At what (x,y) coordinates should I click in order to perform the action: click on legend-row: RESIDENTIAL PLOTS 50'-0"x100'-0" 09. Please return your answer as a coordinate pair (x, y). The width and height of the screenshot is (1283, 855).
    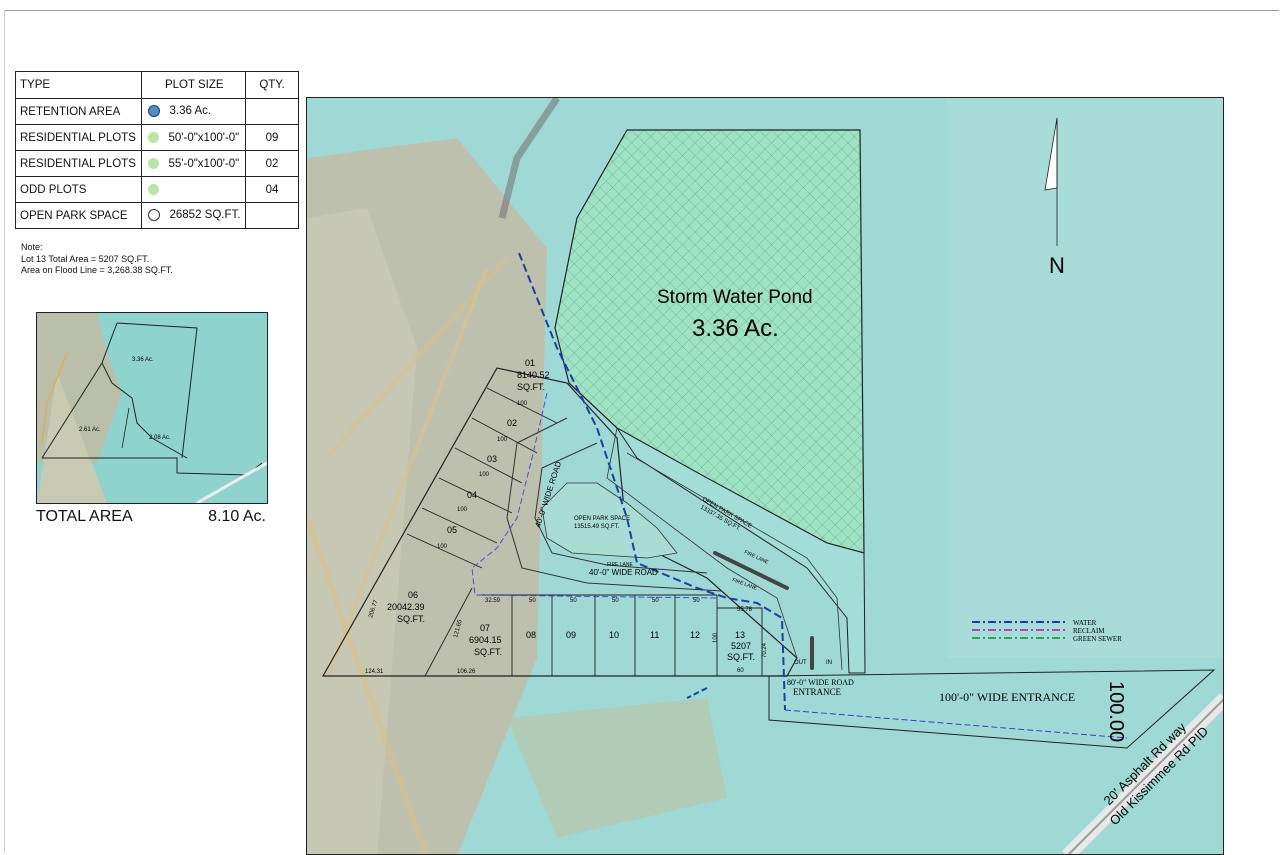
    Looking at the image, I should click on (157, 137).